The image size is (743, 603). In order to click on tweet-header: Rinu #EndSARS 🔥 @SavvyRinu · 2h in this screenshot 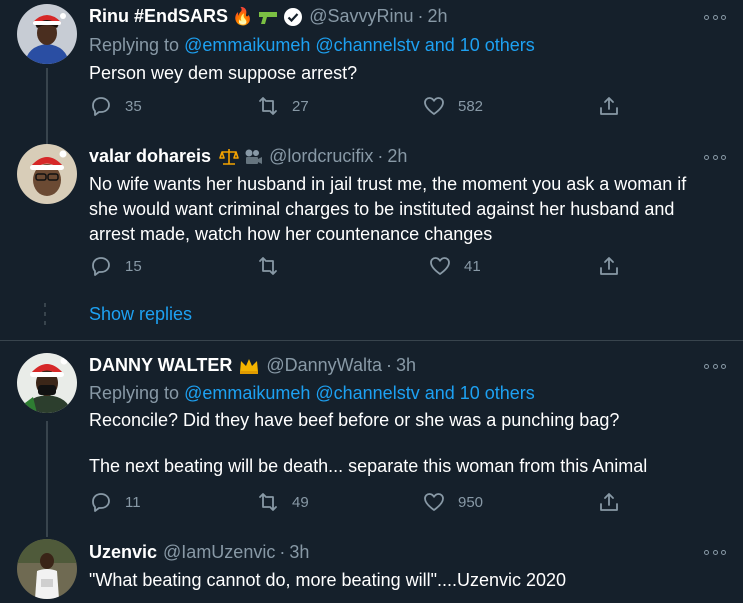, I will do `click(268, 16)`.